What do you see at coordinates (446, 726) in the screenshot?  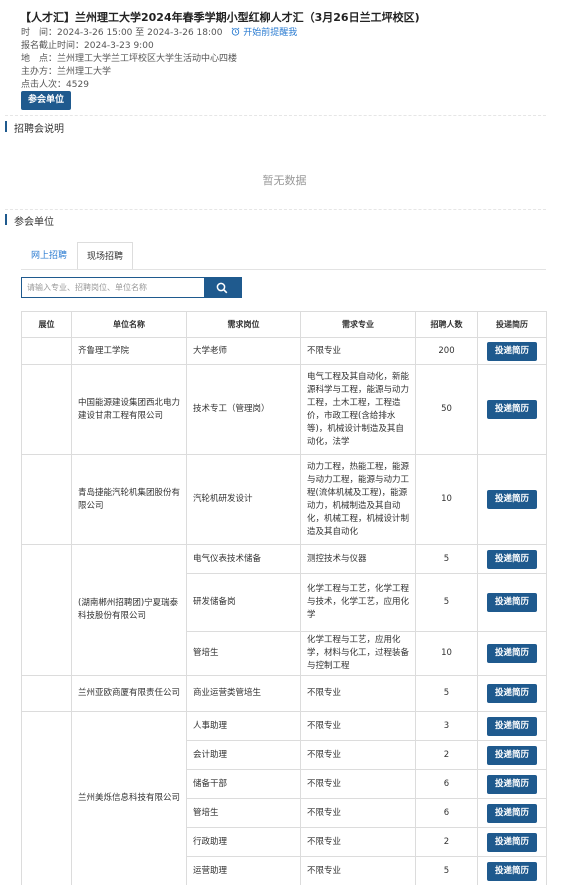 I see `count-cell: 3` at bounding box center [446, 726].